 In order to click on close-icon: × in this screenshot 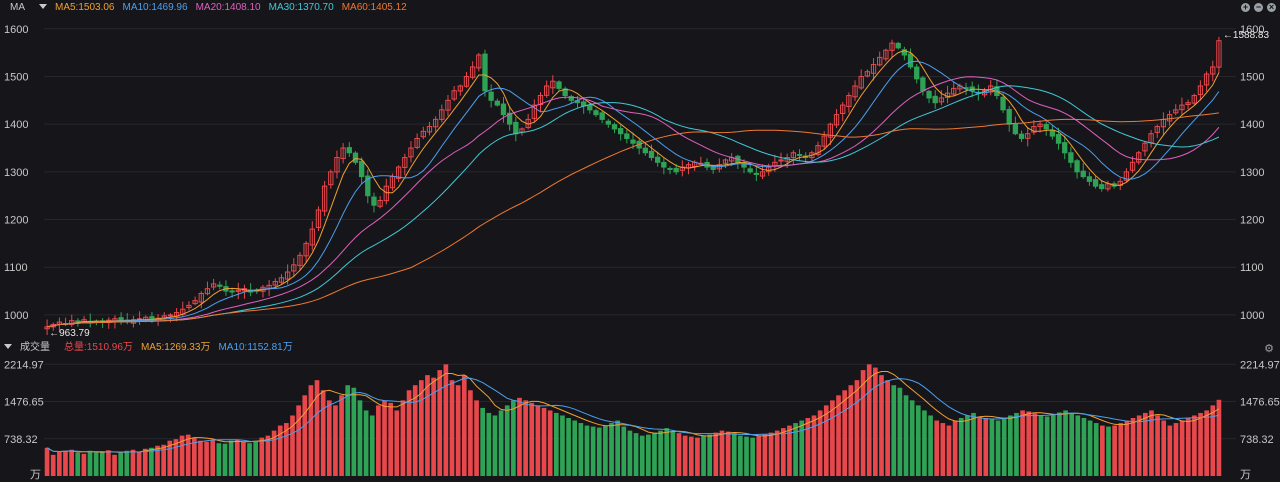, I will do `click(1271, 7)`.